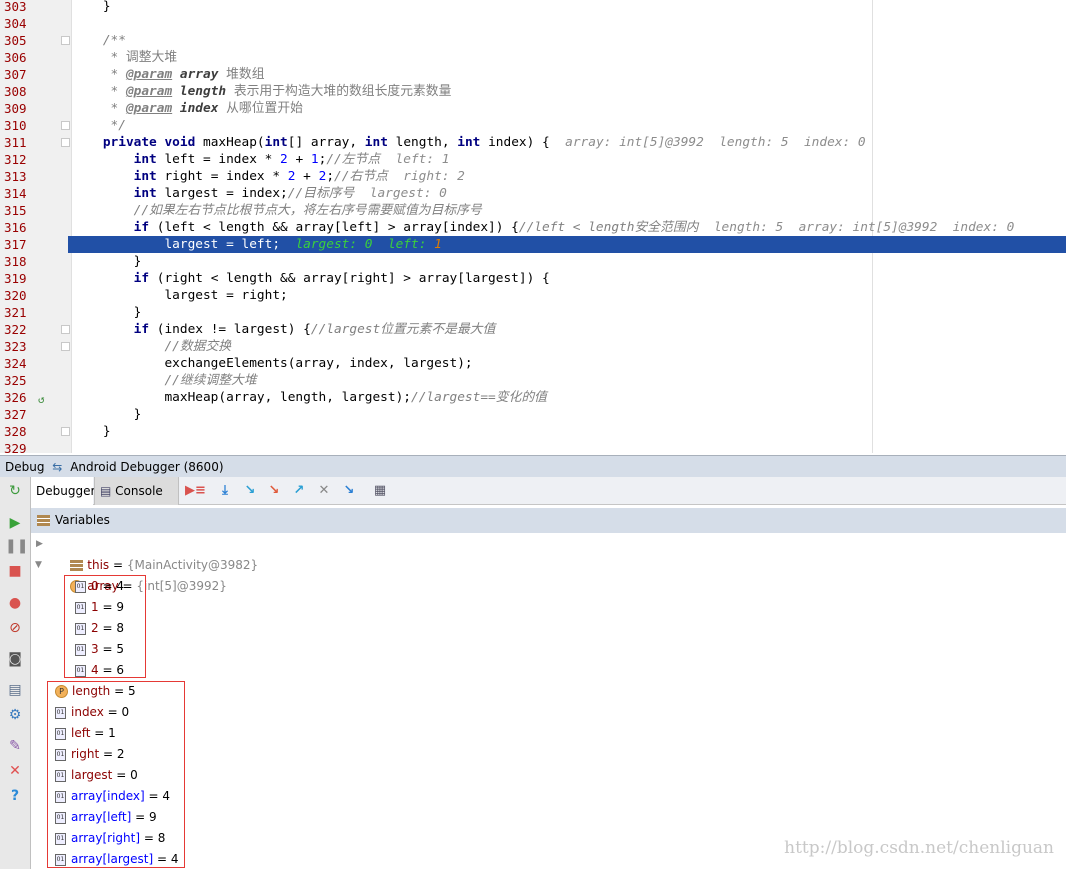  Describe the element at coordinates (274, 491) in the screenshot. I see `force-step-into-icon: ↘` at that location.